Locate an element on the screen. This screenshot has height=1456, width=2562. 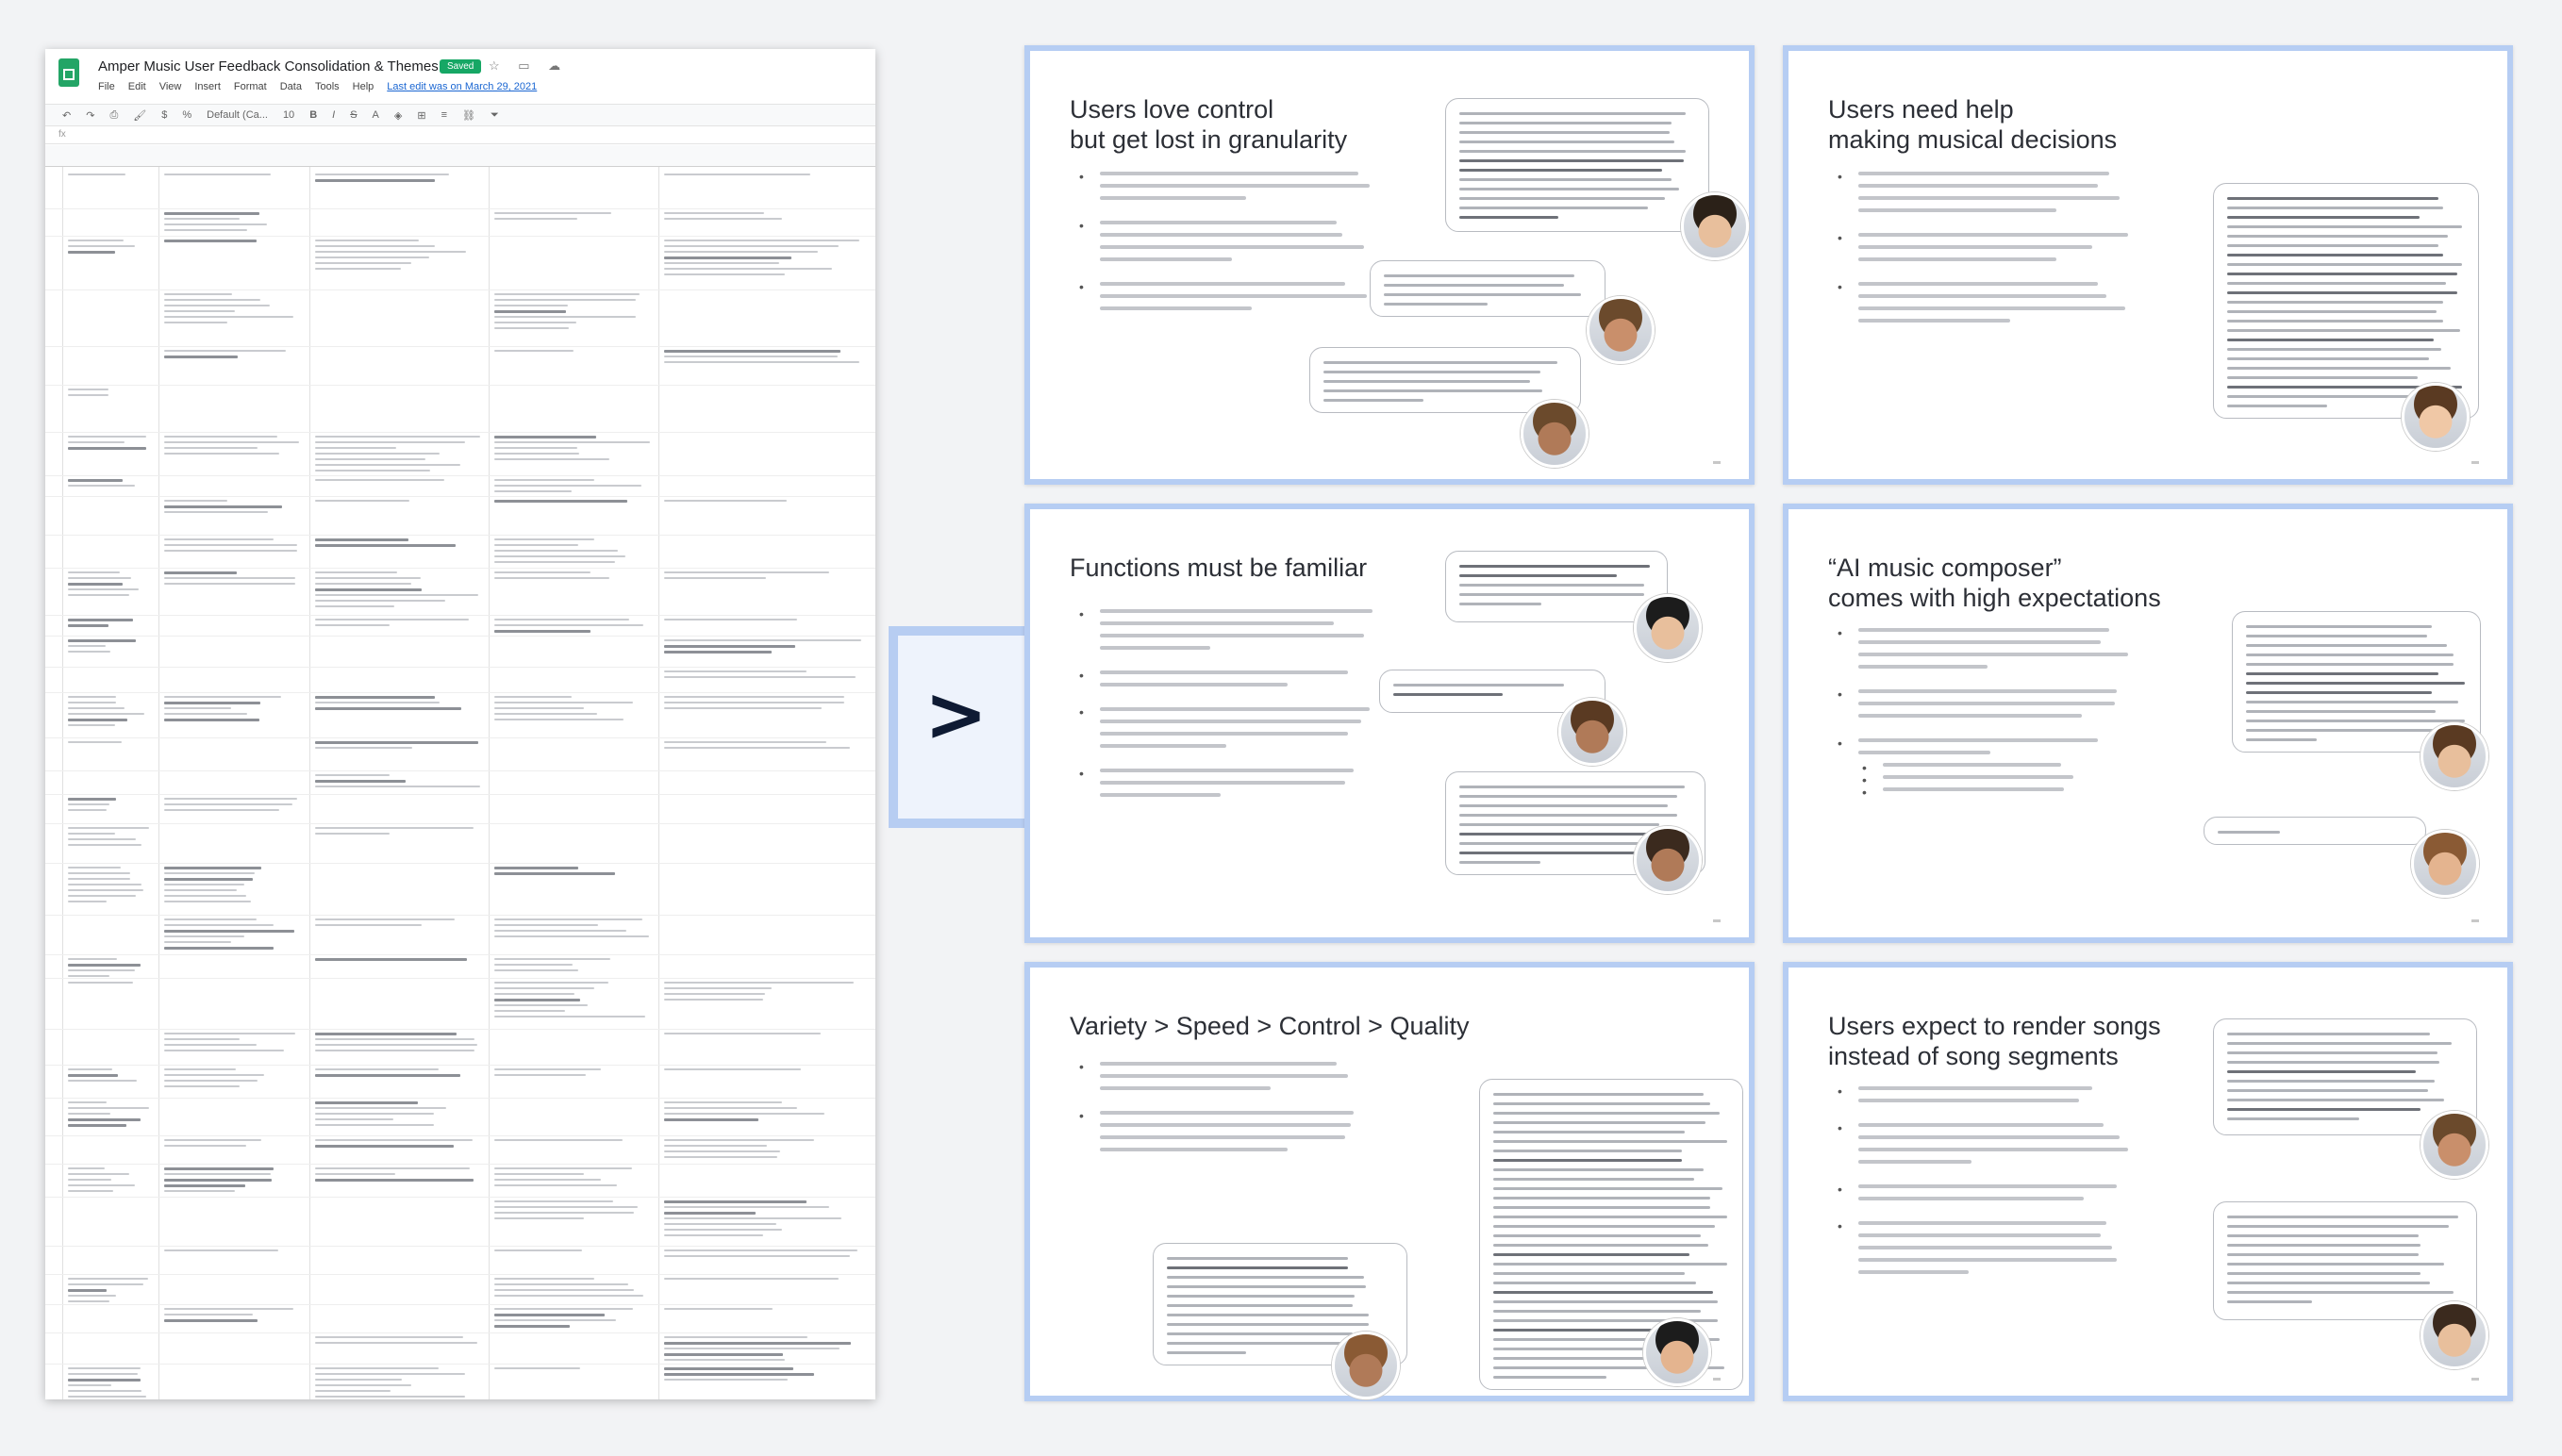
menu-edit: Edit is located at coordinates (137, 87).